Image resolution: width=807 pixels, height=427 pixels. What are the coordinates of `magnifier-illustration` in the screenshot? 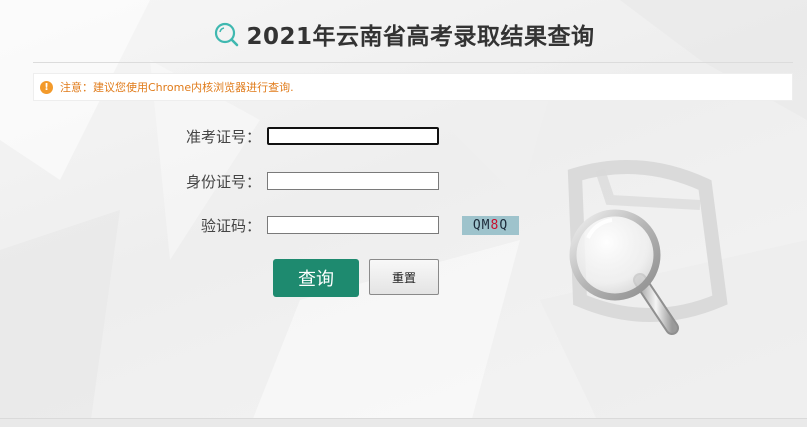 It's located at (624, 272).